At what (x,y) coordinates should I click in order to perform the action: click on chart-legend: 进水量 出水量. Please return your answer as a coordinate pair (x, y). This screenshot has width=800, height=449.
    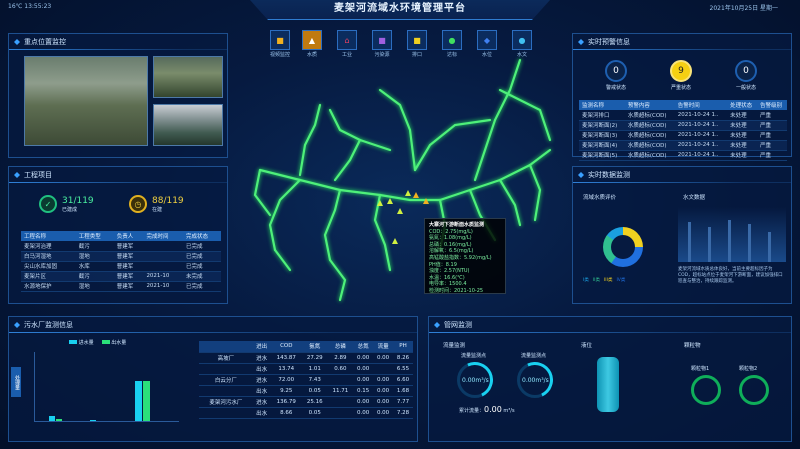
    Looking at the image, I should click on (97, 342).